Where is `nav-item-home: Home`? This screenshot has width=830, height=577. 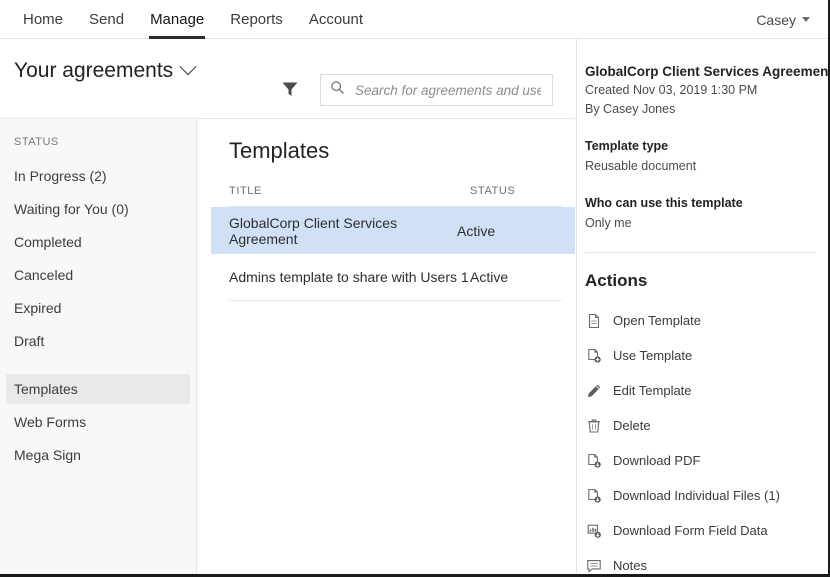 nav-item-home: Home is located at coordinates (43, 19).